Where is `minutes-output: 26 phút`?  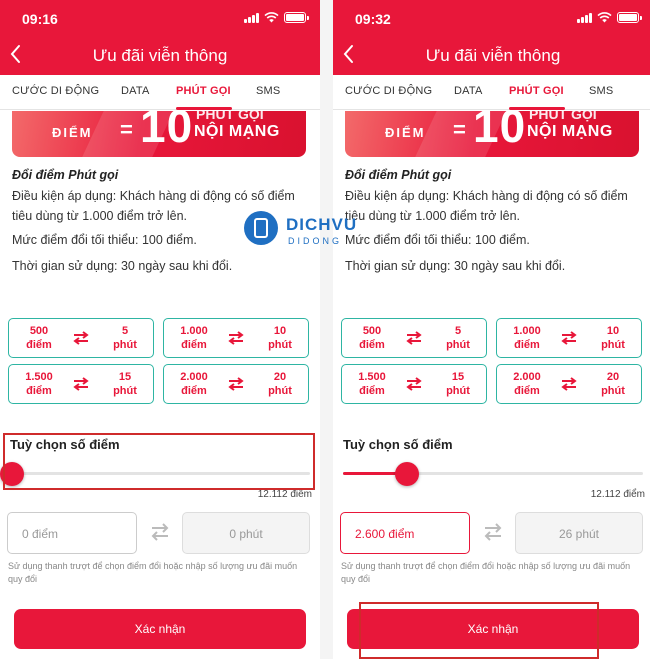
minutes-output: 26 phút is located at coordinates (579, 533).